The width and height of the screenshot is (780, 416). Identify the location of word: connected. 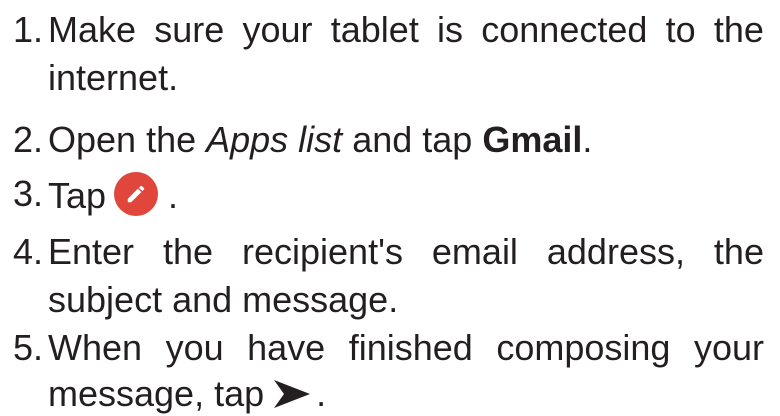
(564, 29).